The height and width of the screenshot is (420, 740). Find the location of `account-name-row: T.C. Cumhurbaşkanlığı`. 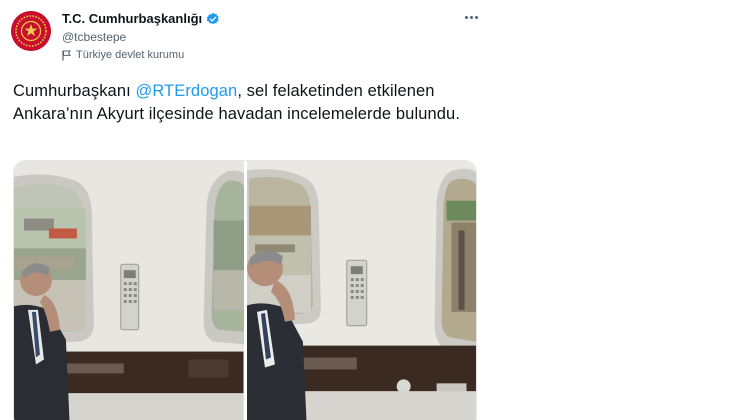

account-name-row: T.C. Cumhurbaşkanlığı is located at coordinates (141, 18).